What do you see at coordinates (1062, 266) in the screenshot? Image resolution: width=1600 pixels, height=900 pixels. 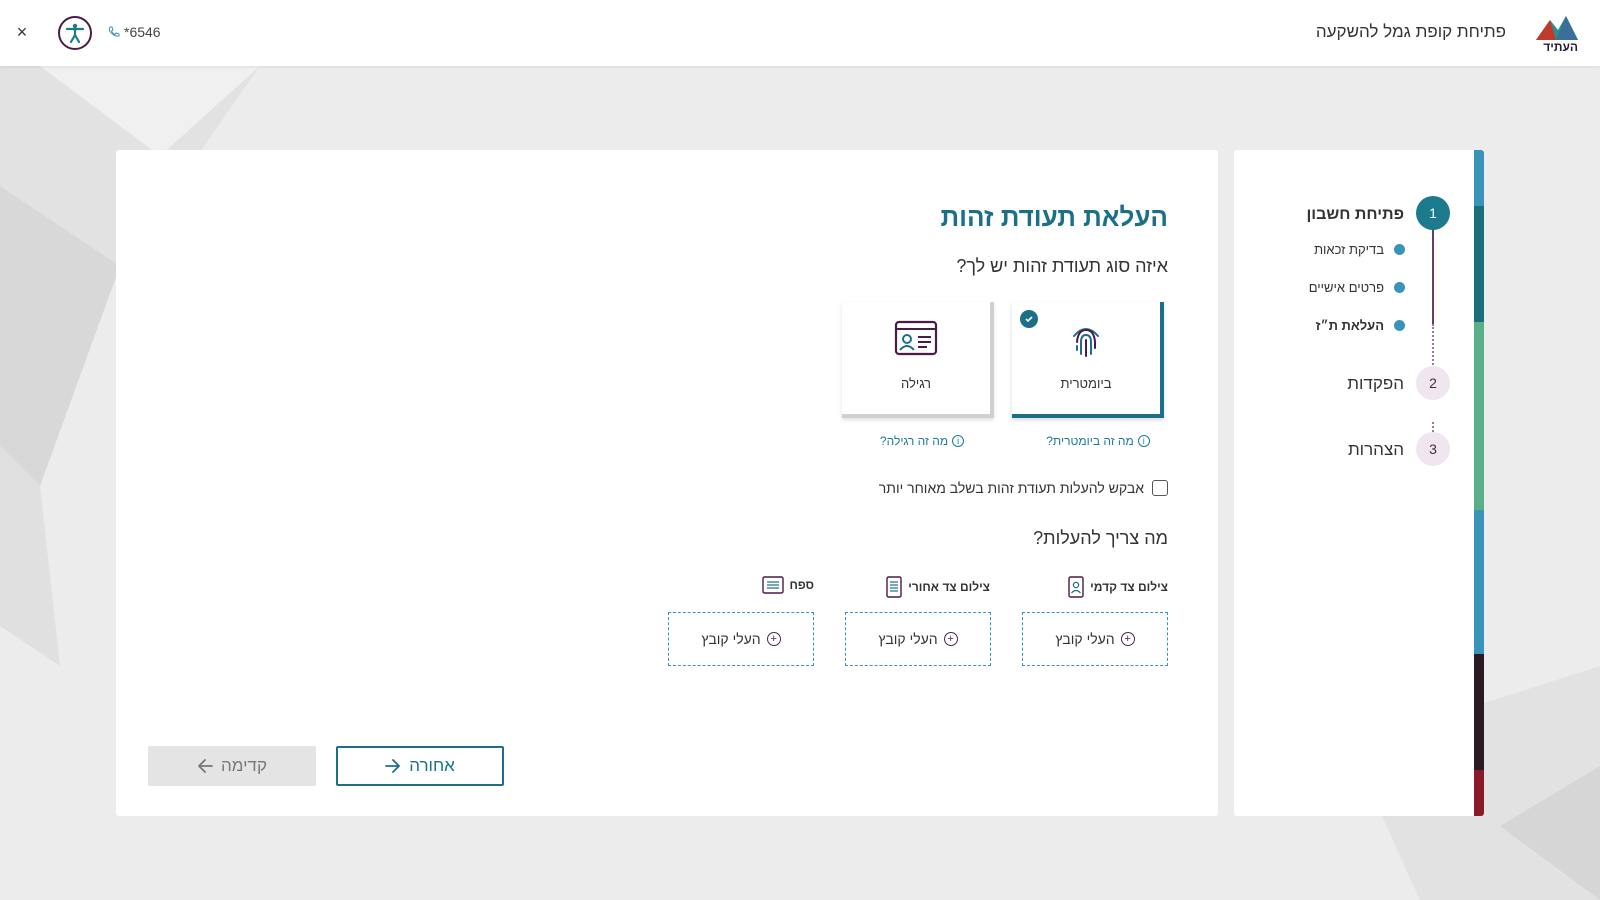 I see `id-type-question: איזה סוג תעודת זהות יש לך?` at bounding box center [1062, 266].